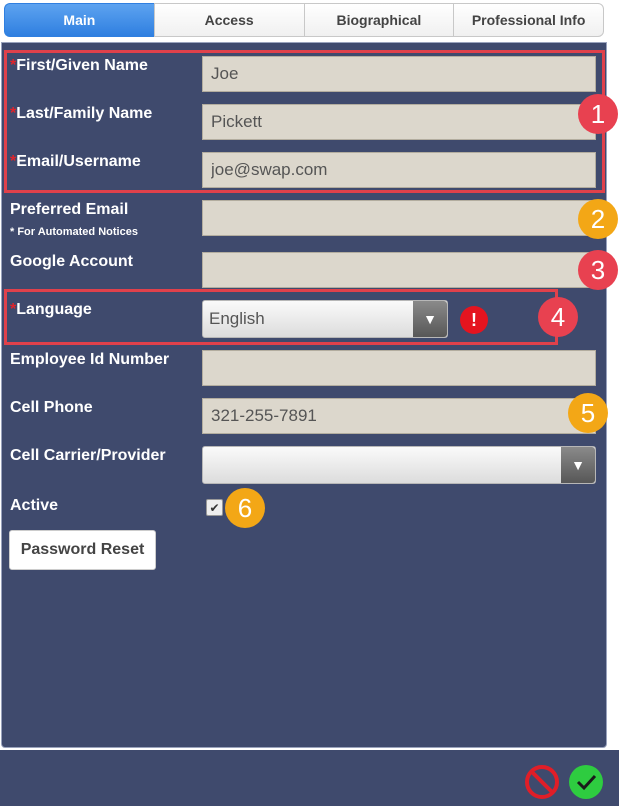 The image size is (619, 806). I want to click on badge-4: 4, so click(558, 317).